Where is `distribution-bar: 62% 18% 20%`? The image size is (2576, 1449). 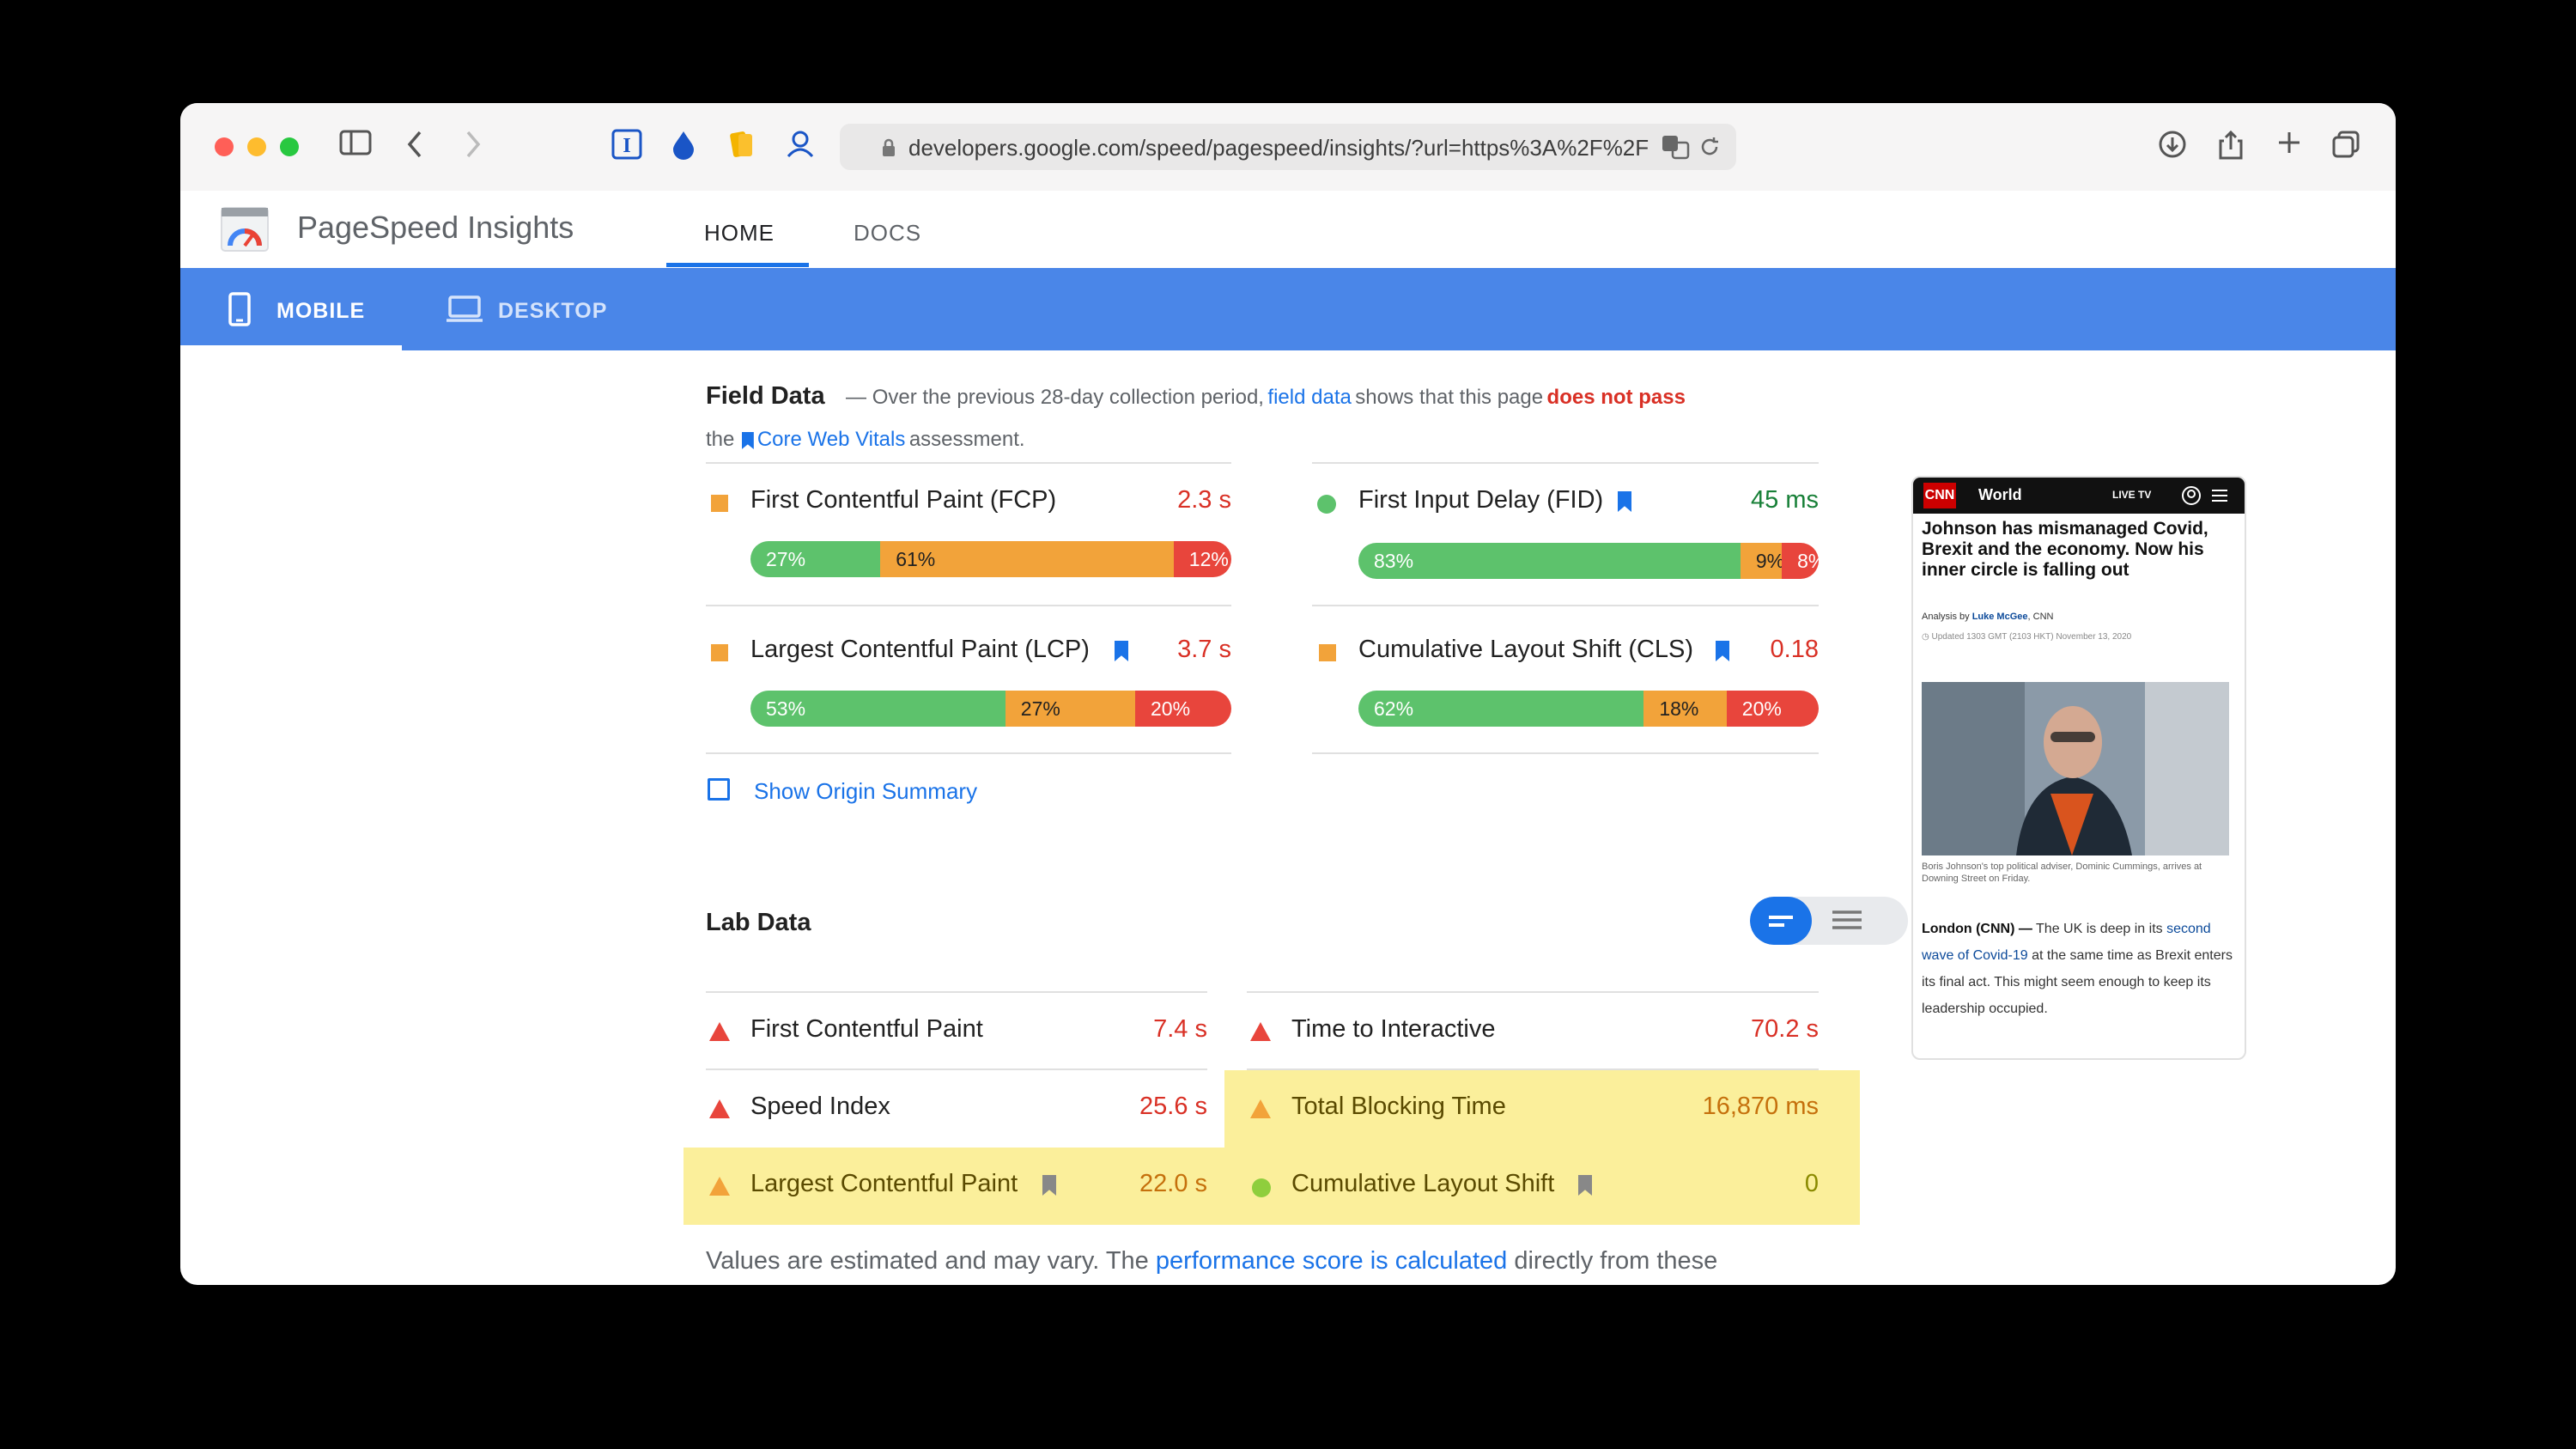
distribution-bar: 62% 18% 20% is located at coordinates (1588, 709).